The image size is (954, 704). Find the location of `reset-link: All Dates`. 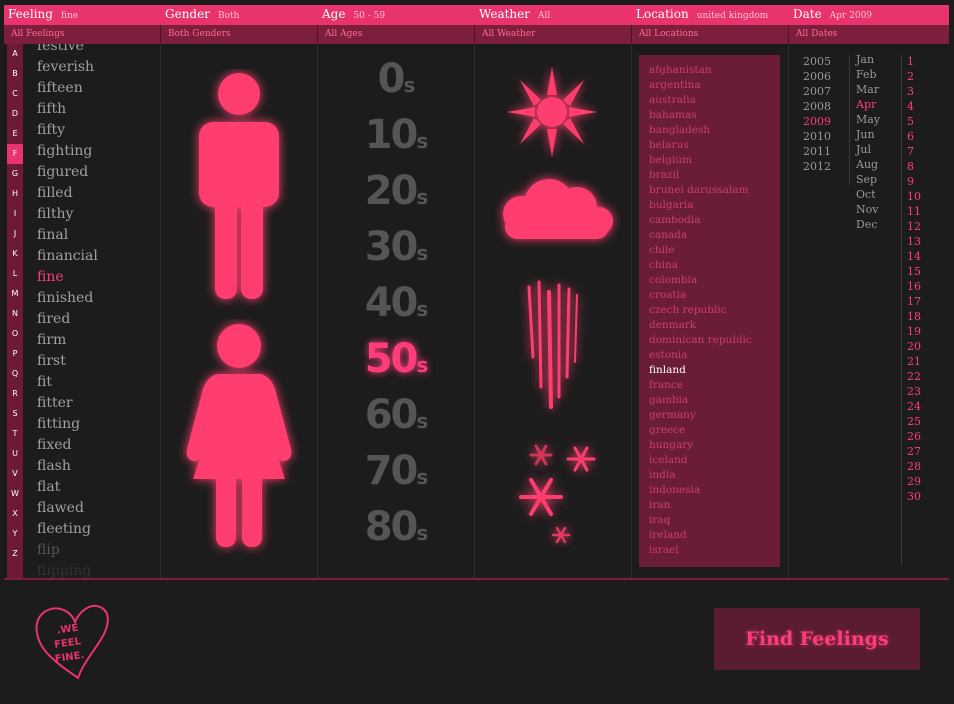

reset-link: All Dates is located at coordinates (867, 34).